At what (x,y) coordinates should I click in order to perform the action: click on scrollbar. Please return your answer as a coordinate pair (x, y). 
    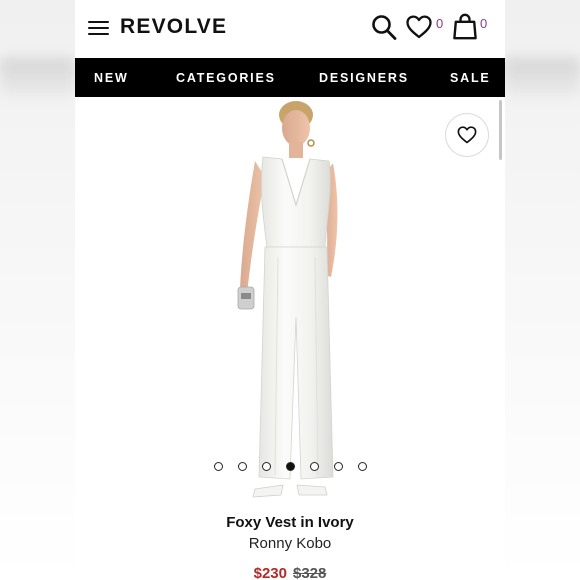
    Looking at the image, I should click on (500, 130).